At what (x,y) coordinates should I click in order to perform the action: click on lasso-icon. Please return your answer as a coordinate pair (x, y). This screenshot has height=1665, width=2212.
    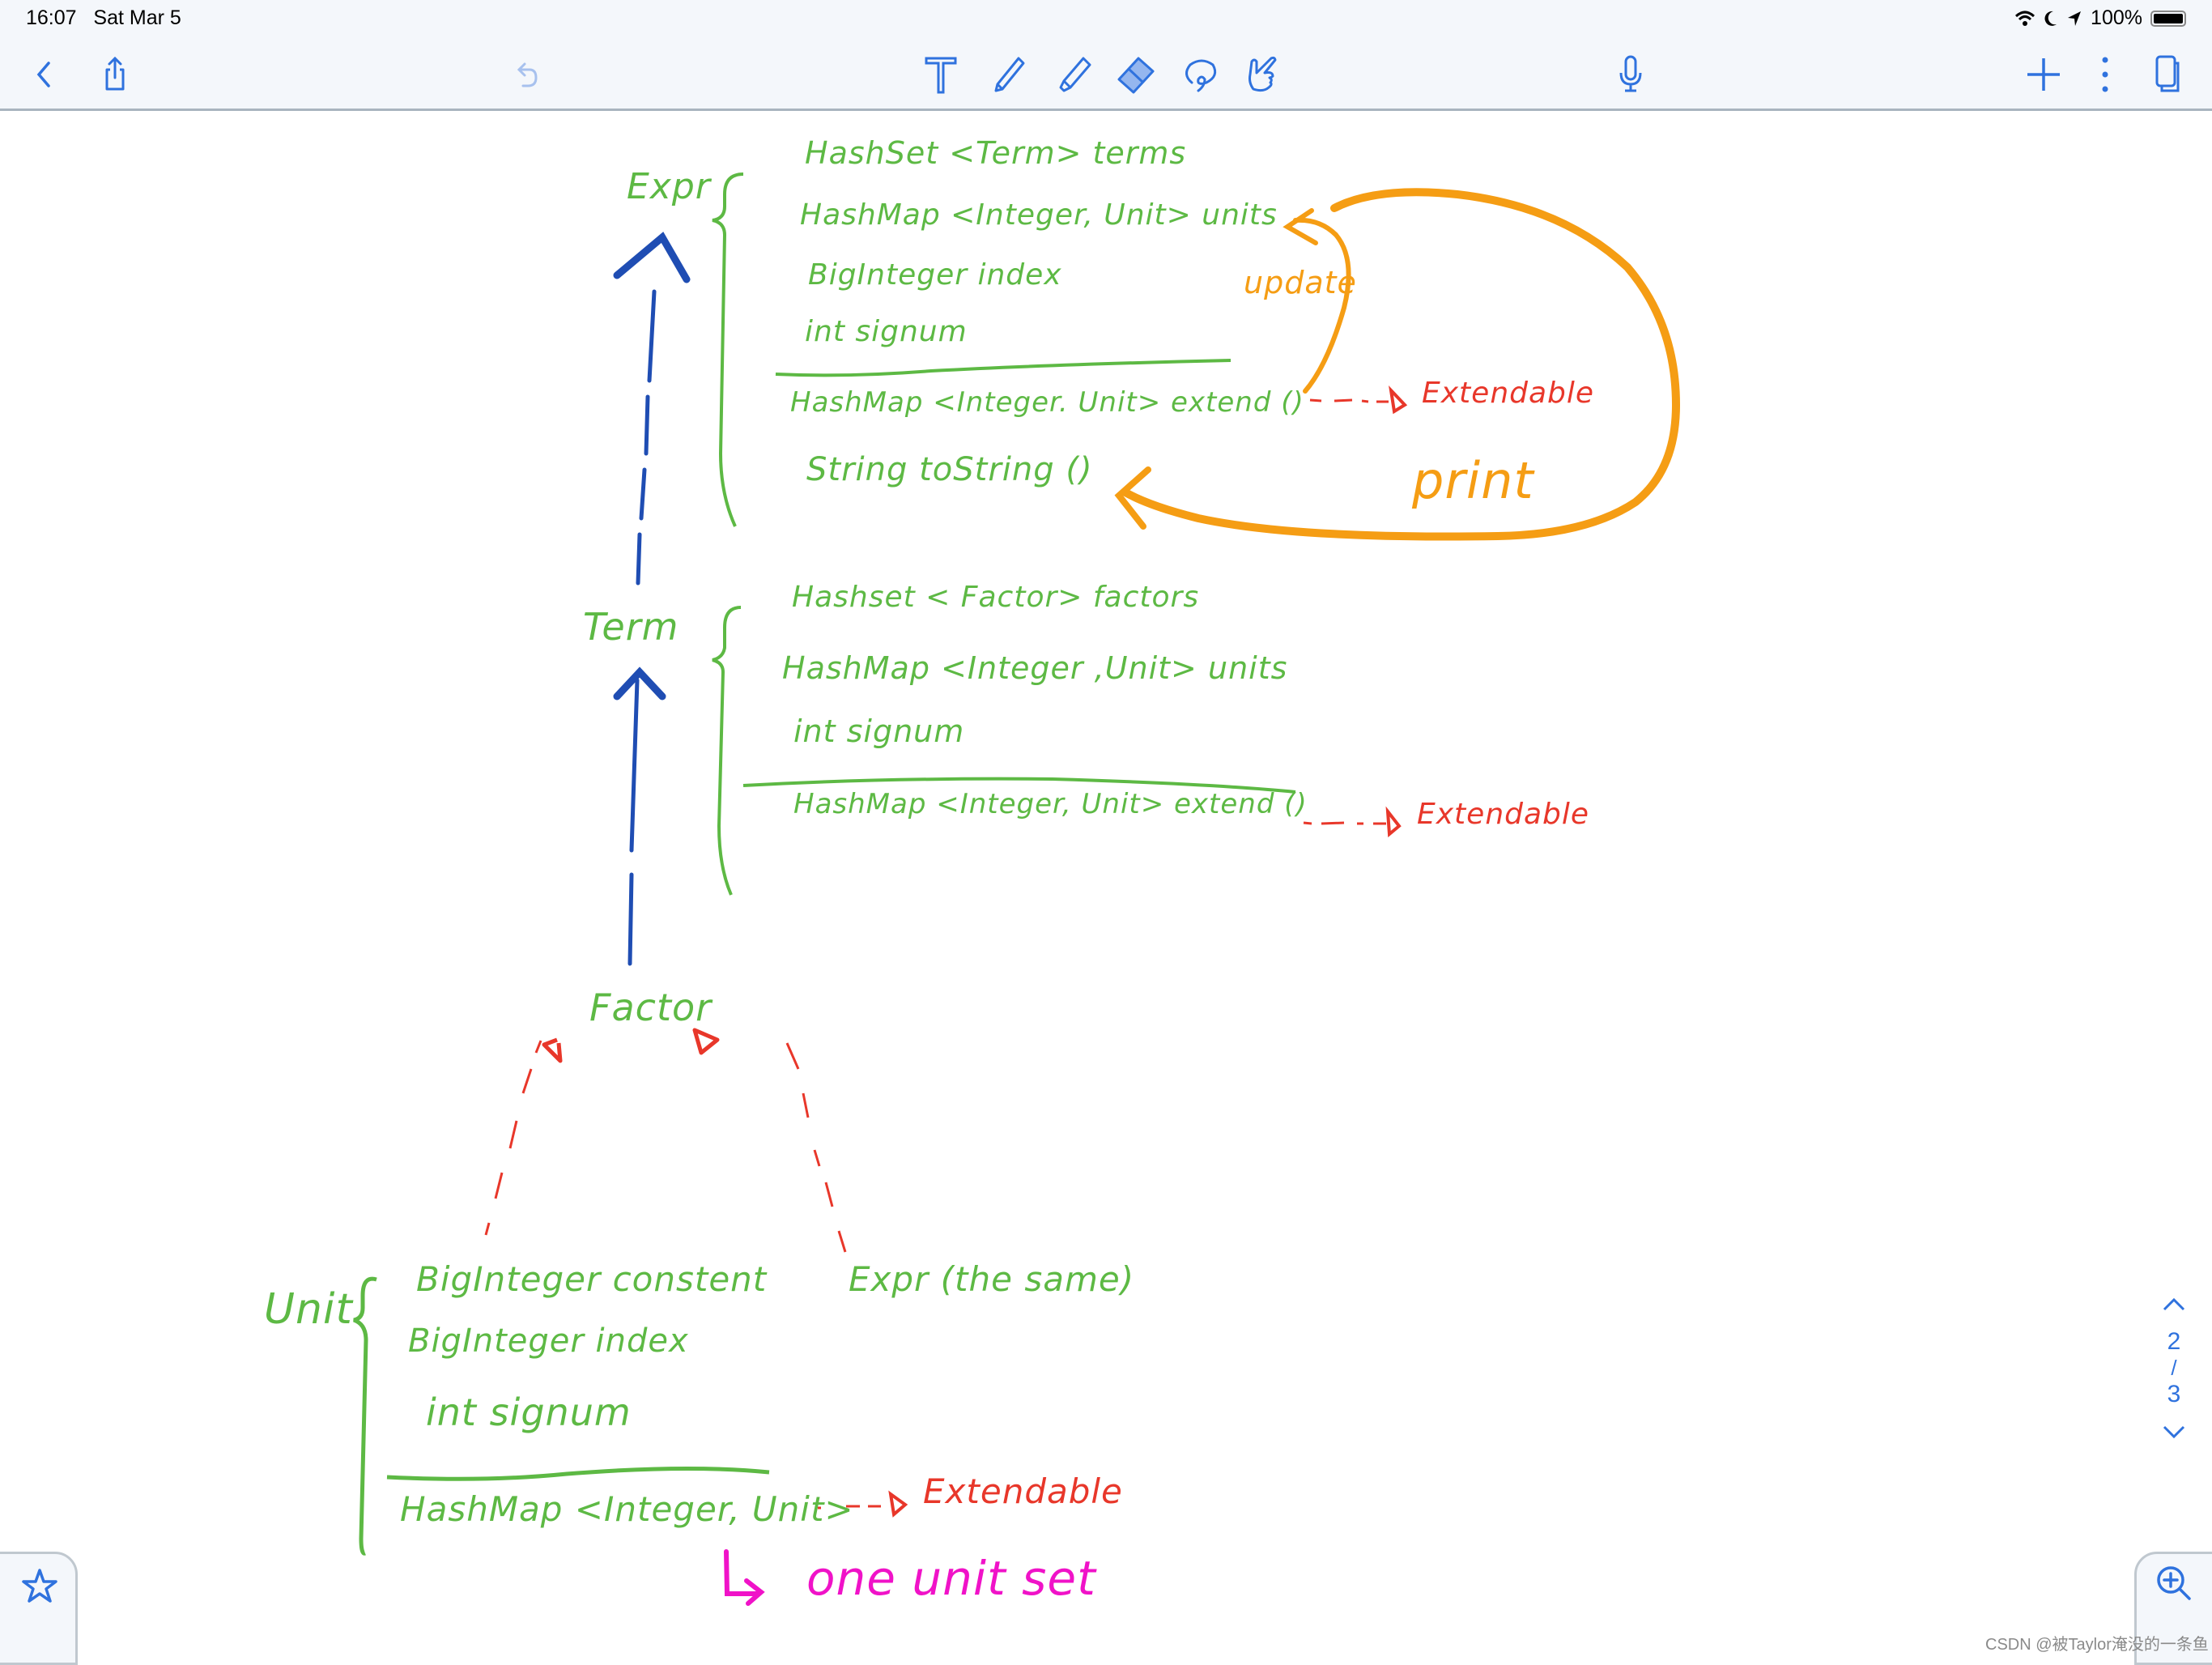
    Looking at the image, I should click on (1201, 75).